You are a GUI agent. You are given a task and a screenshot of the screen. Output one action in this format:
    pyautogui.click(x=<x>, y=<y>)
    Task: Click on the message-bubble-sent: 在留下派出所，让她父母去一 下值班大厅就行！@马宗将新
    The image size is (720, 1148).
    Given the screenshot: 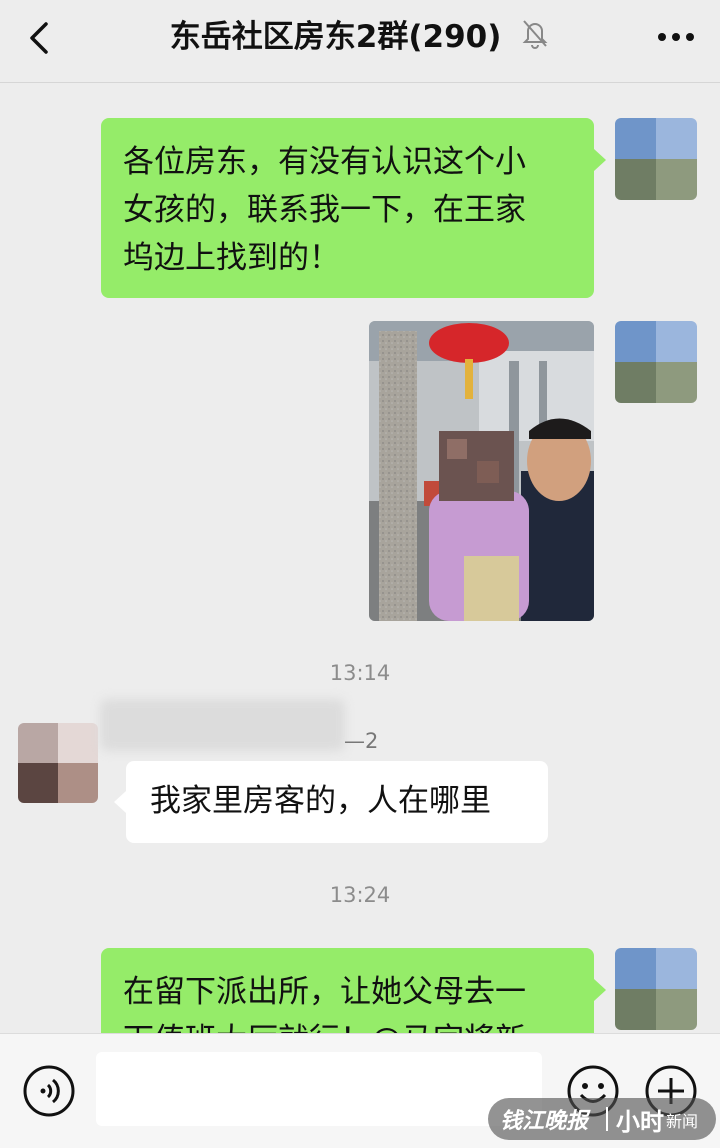 What is the action you would take?
    pyautogui.click(x=347, y=990)
    